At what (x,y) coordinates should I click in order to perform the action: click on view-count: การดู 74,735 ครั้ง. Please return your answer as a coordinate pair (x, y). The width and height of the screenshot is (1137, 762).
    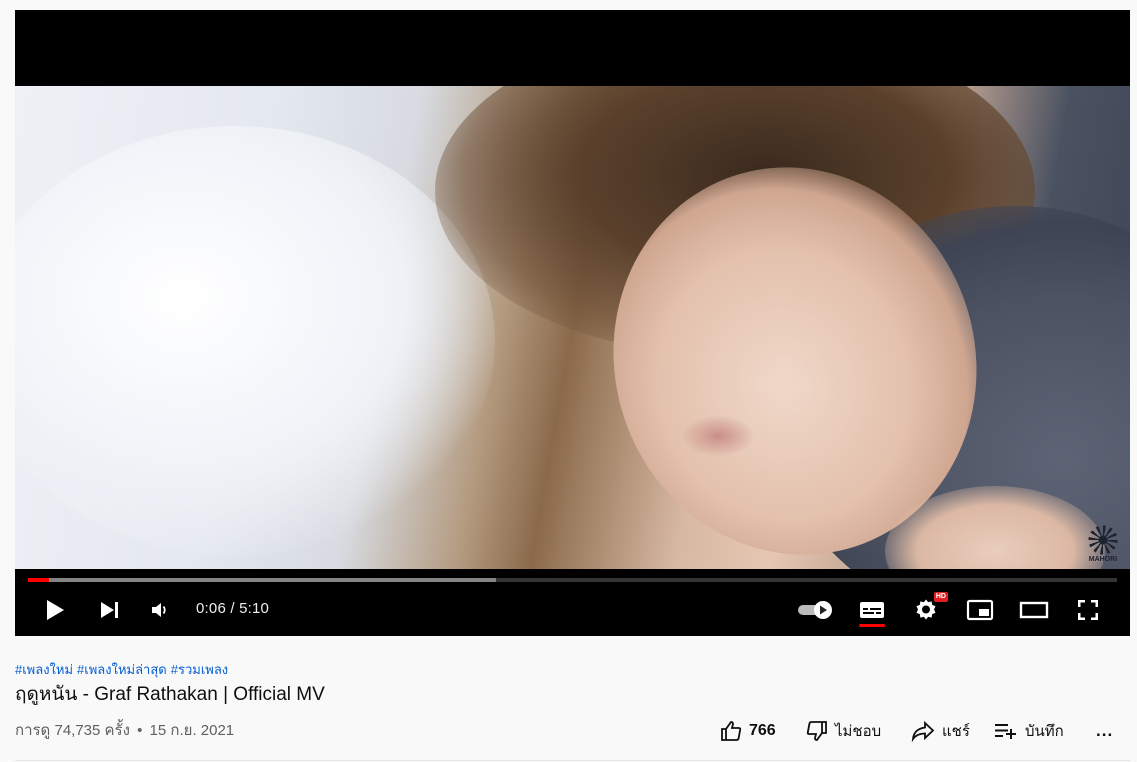
    Looking at the image, I should click on (72, 730).